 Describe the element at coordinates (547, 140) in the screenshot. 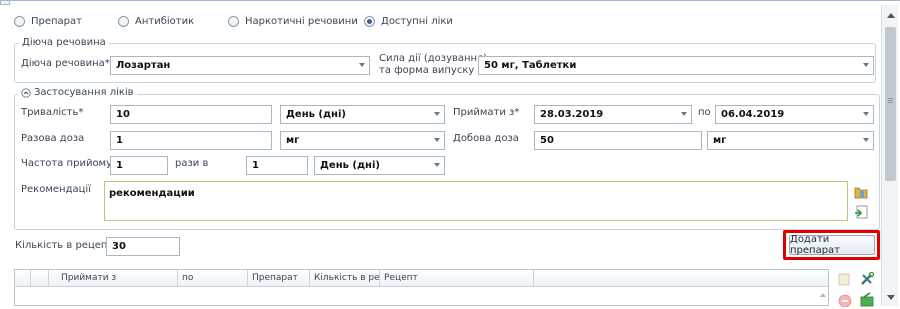

I see `daily-dose-value: 50` at that location.